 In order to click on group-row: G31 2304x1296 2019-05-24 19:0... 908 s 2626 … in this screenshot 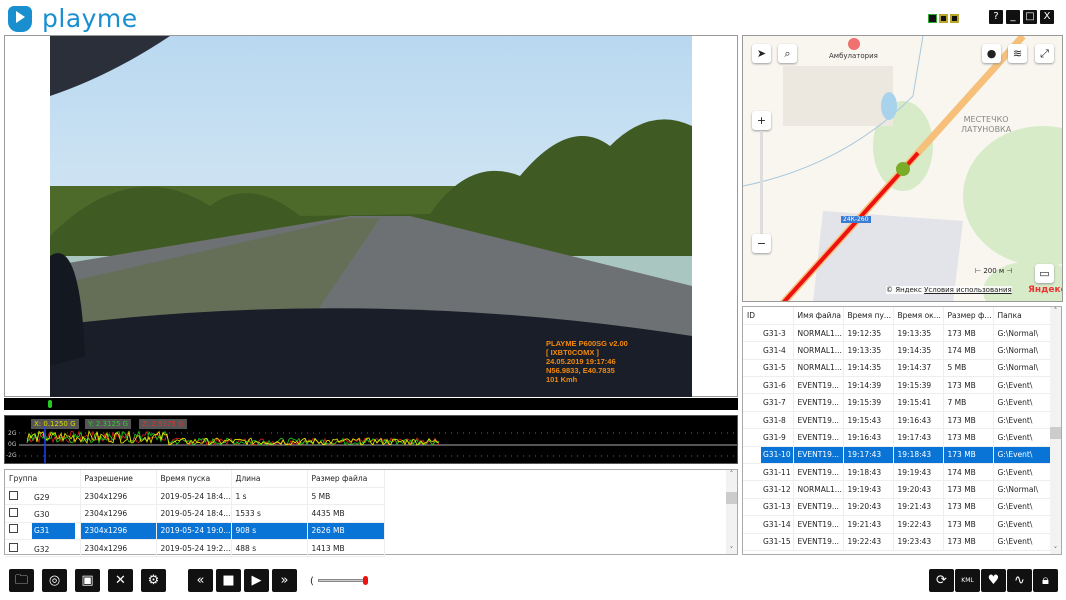, I will do `click(195, 531)`.